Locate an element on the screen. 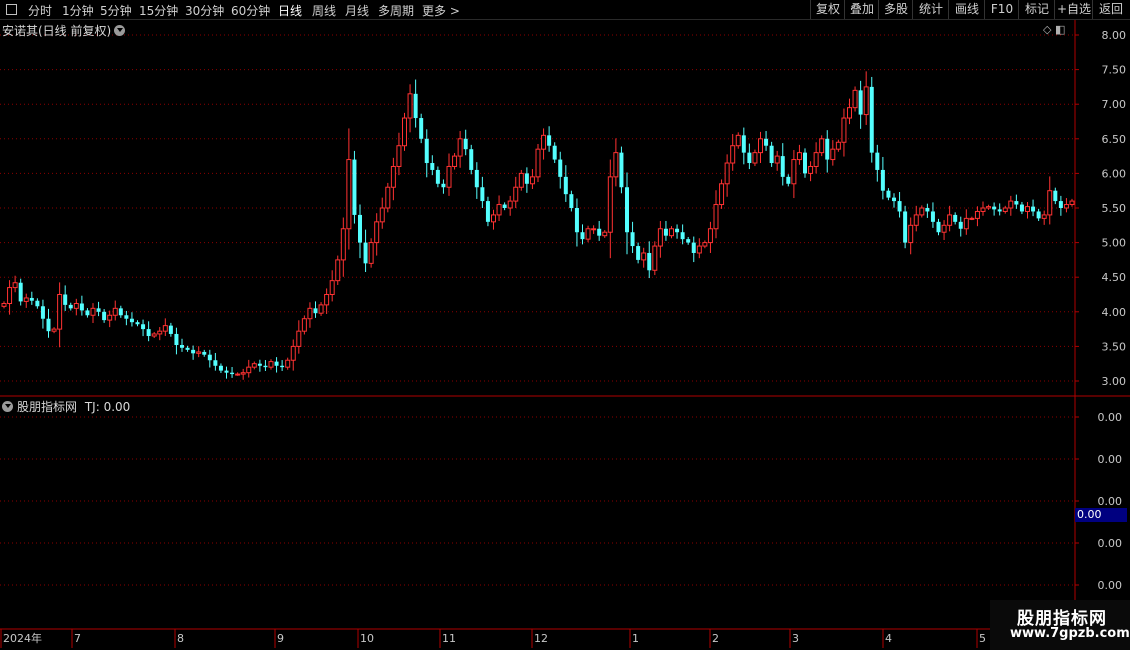 The image size is (1130, 650). time-tick-label: 7 is located at coordinates (77, 638).